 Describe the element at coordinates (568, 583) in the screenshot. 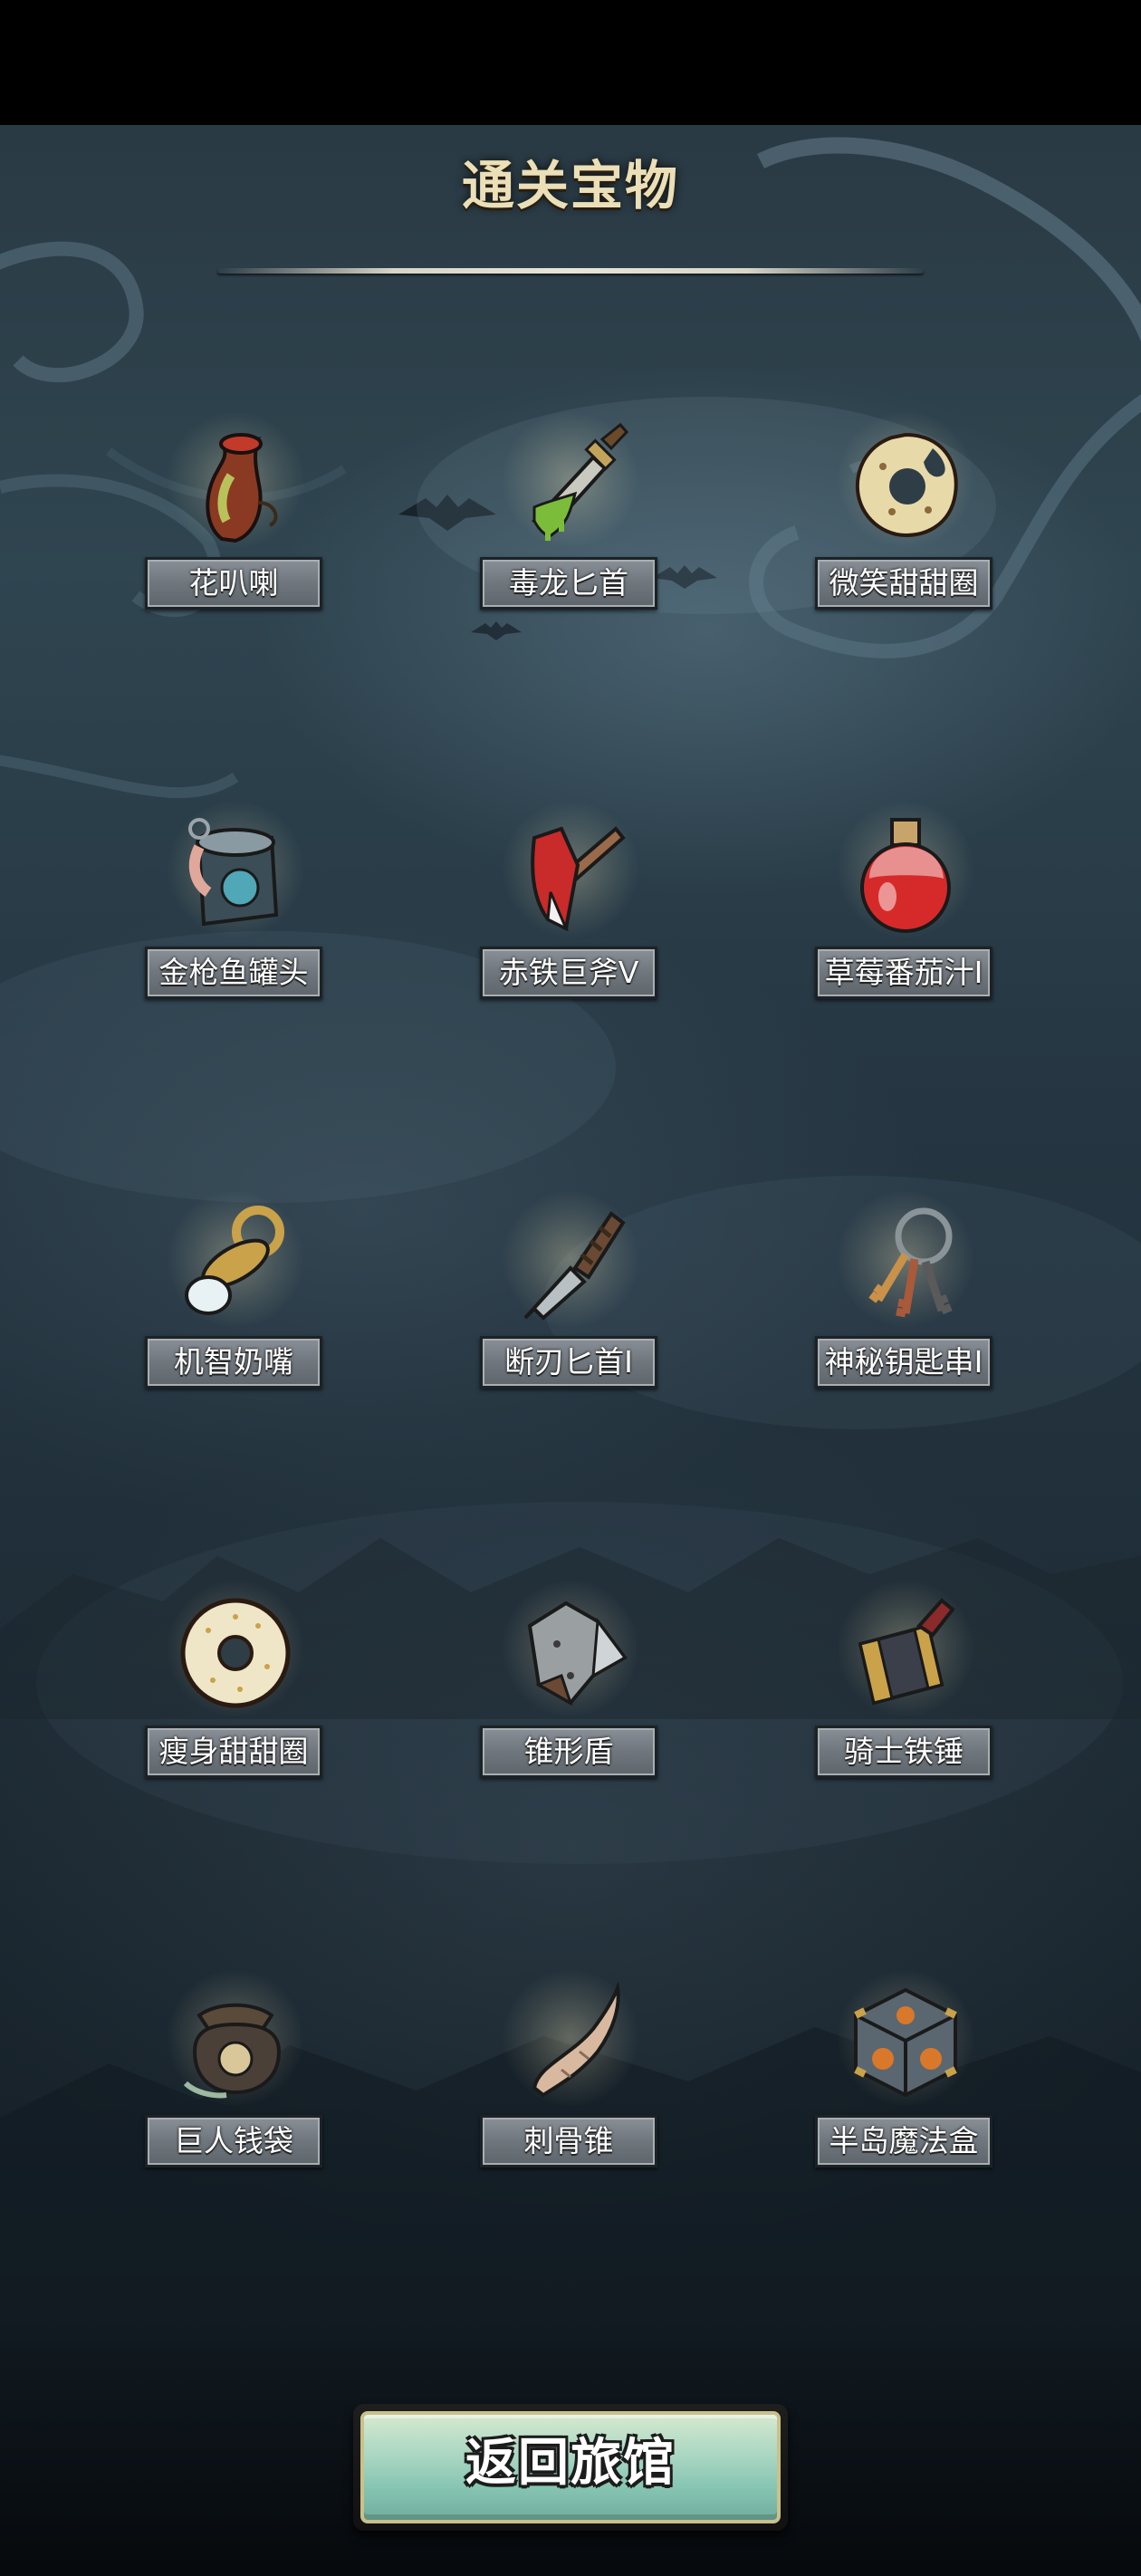

I see `treasure-name: 毒龙匕首` at that location.